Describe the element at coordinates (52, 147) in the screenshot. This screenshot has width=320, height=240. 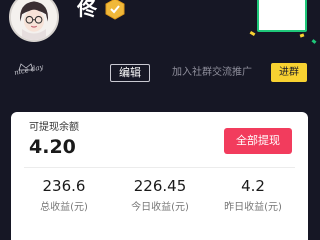
I see `balance-value: 4.20` at that location.